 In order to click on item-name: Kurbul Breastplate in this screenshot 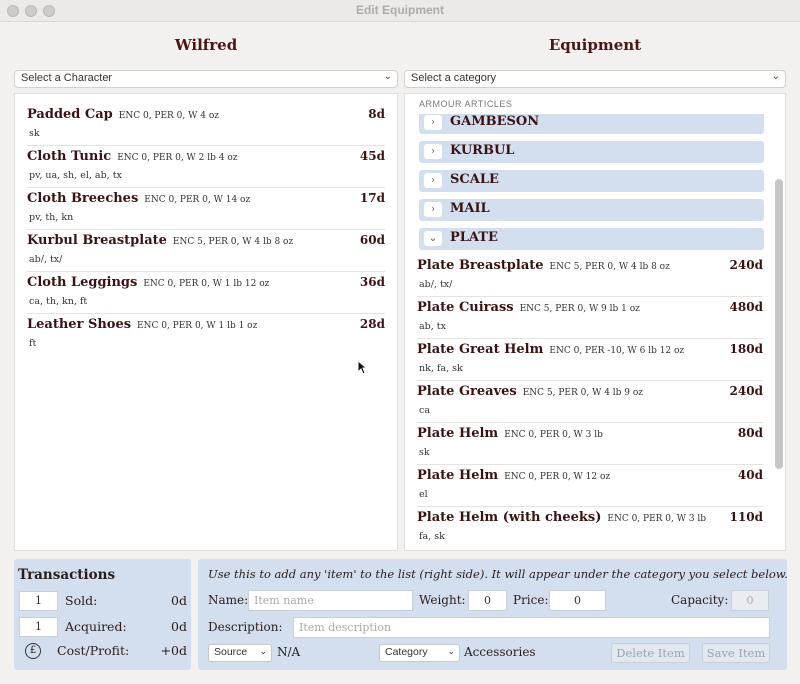, I will do `click(97, 240)`.